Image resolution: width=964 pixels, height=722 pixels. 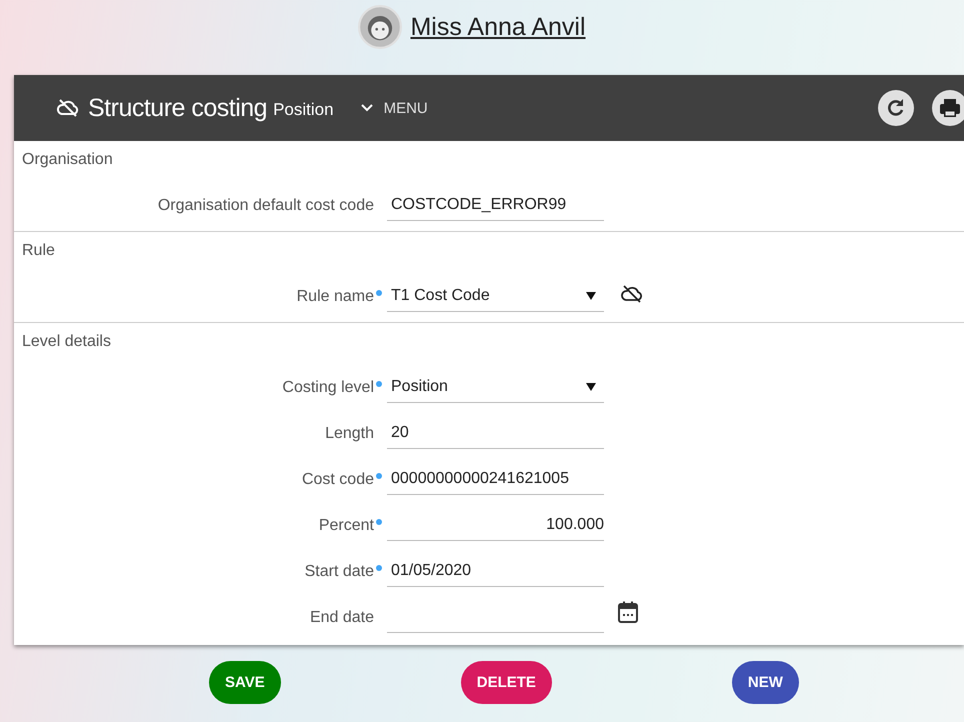 What do you see at coordinates (342, 618) in the screenshot?
I see `field-label: End date` at bounding box center [342, 618].